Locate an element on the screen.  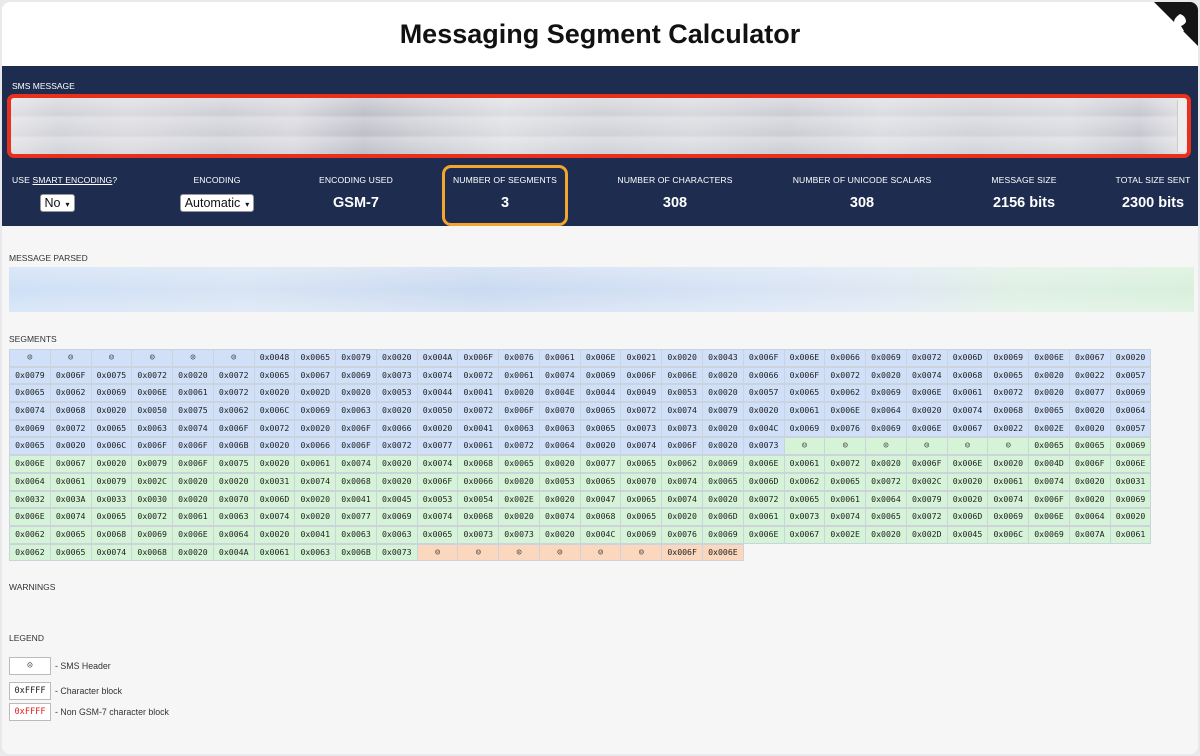
character-cell: 0x006C is located at coordinates (274, 411).